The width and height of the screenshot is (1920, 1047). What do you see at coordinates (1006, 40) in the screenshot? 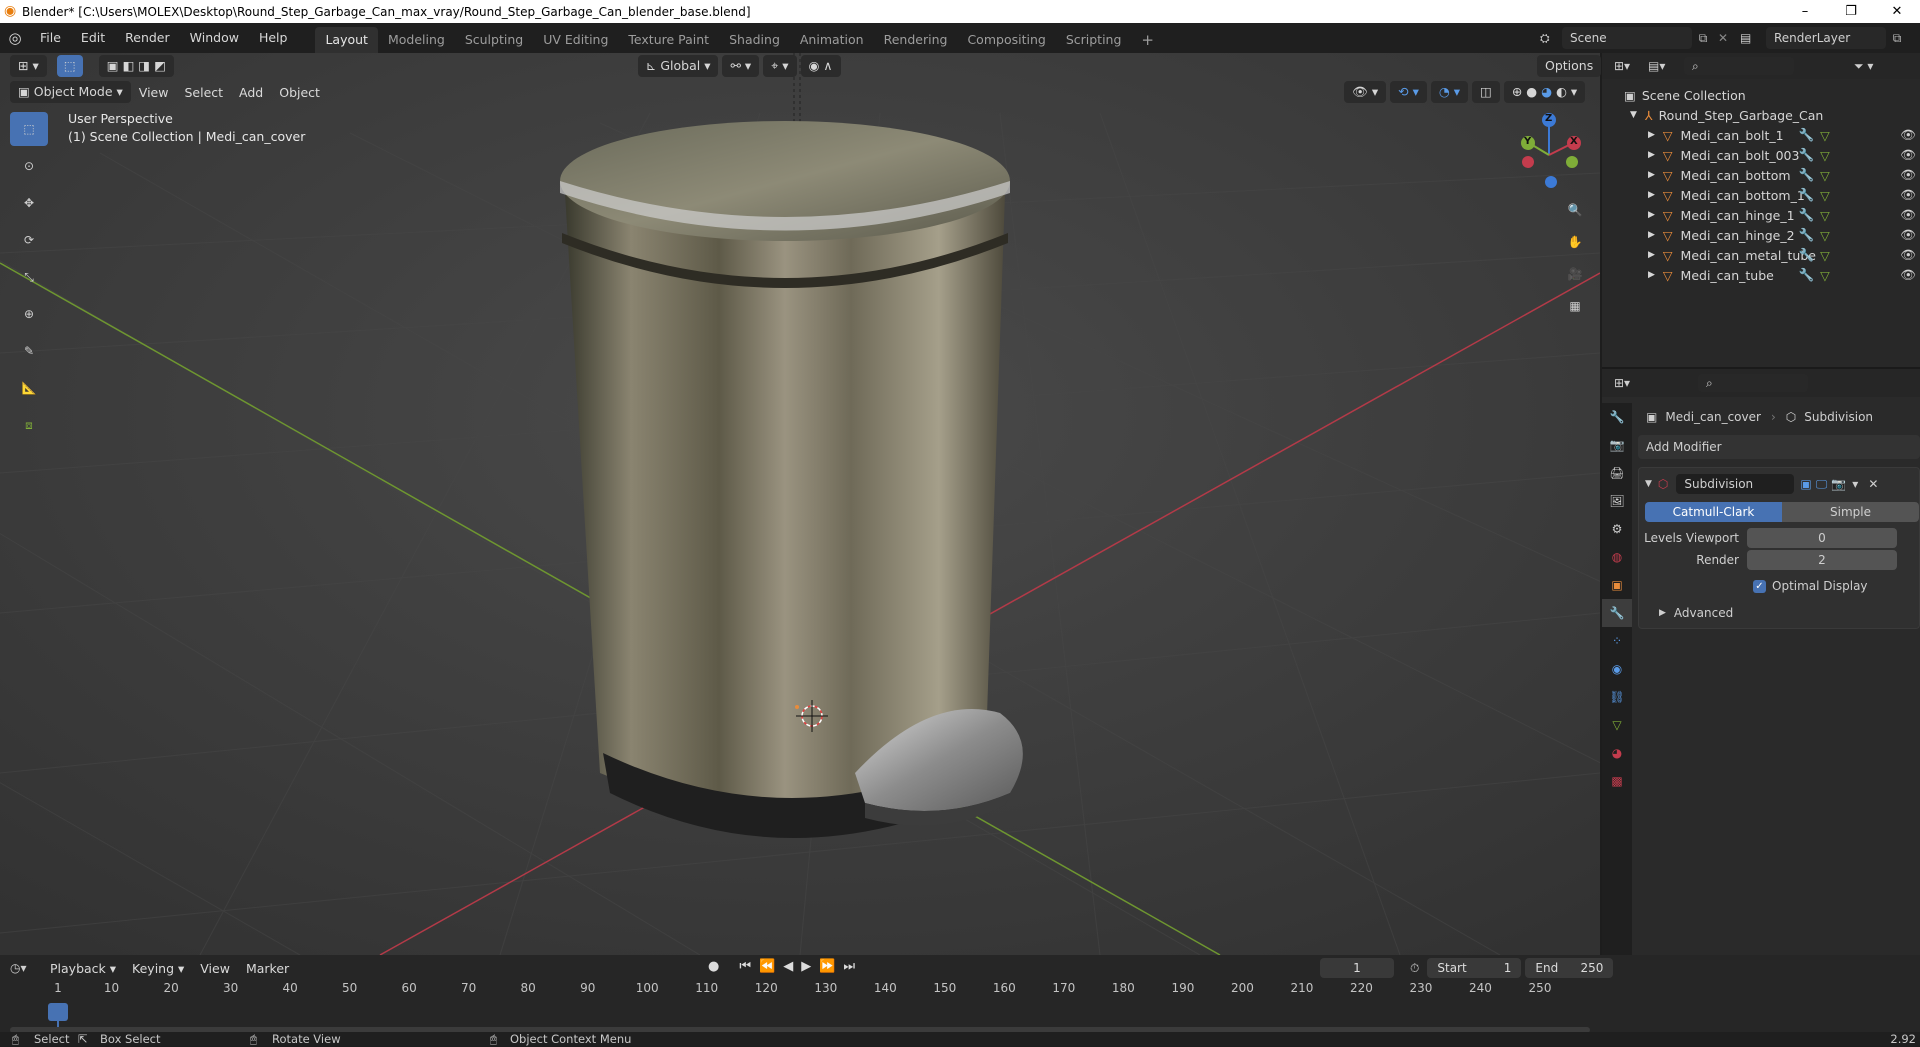
I see `tab-compositing: Compositing` at bounding box center [1006, 40].